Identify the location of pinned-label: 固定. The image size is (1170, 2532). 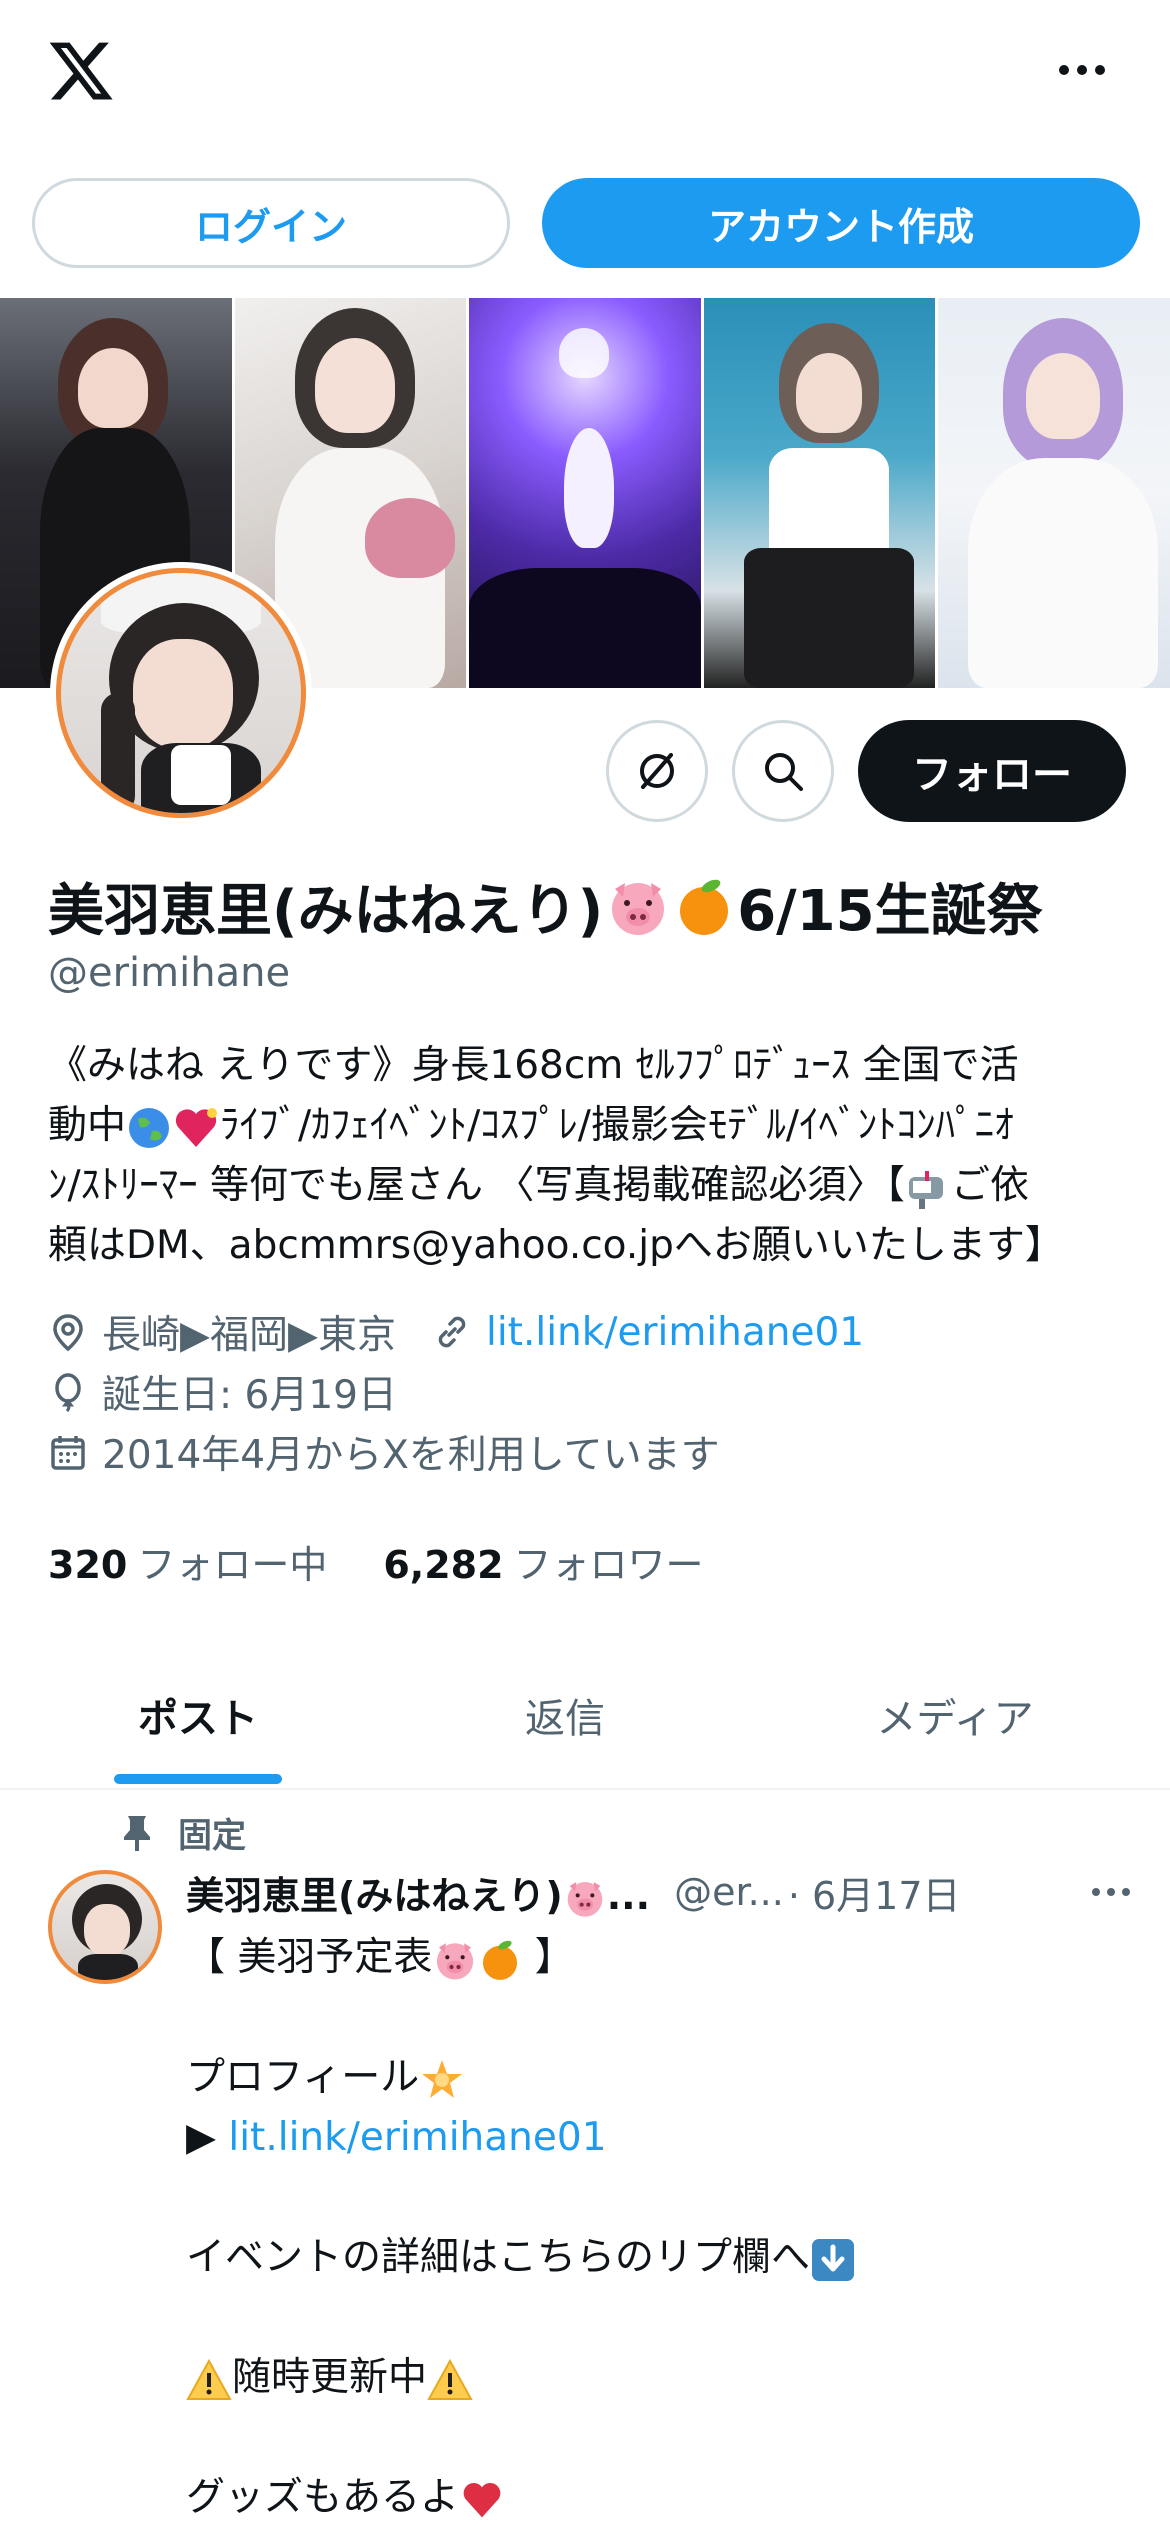
(183, 1832).